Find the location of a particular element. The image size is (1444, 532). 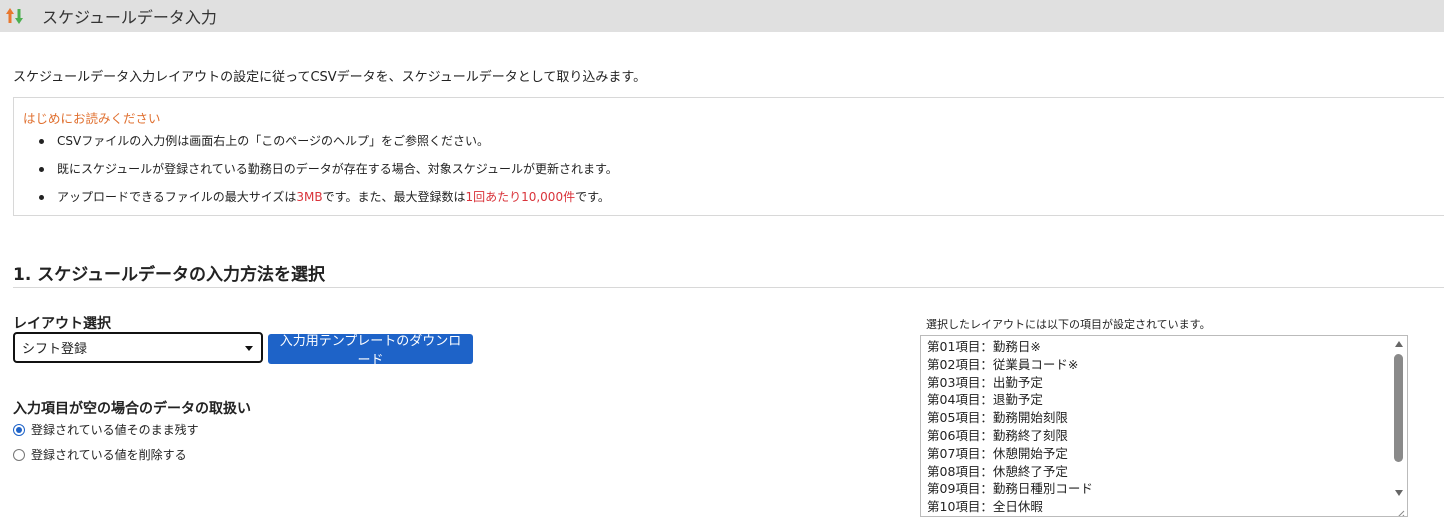

list-item: 第03項目：出勤予定 is located at coordinates (985, 382).